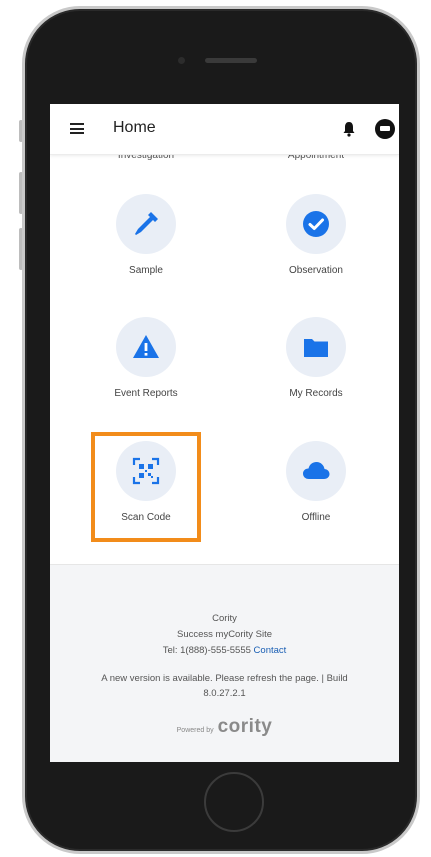 This screenshot has height=857, width=431. Describe the element at coordinates (195, 730) in the screenshot. I see `powered-by-label: Powered by` at that location.